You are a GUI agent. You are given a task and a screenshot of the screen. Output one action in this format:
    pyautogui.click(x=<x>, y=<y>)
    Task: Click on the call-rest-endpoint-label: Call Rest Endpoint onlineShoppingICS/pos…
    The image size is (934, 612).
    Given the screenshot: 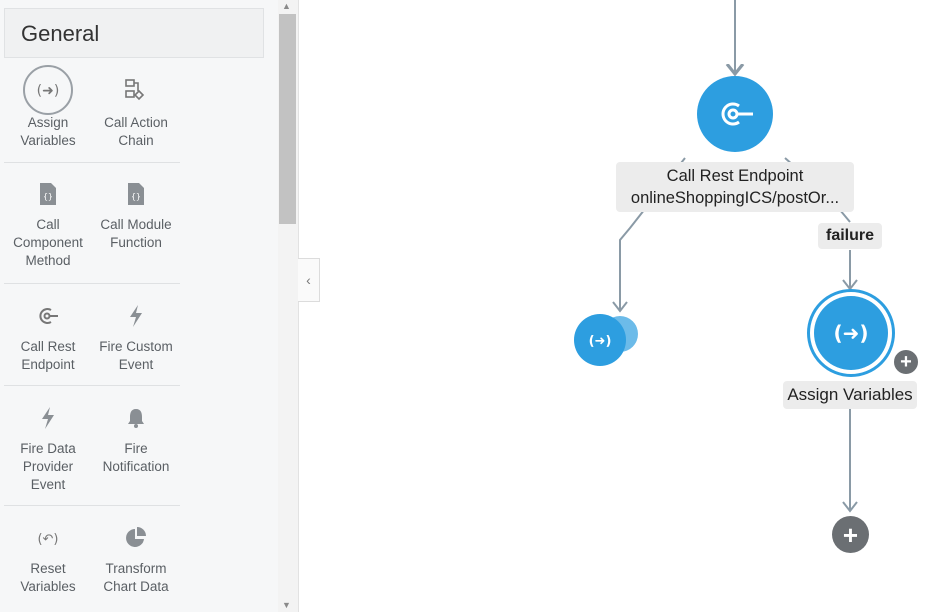 What is the action you would take?
    pyautogui.click(x=735, y=187)
    